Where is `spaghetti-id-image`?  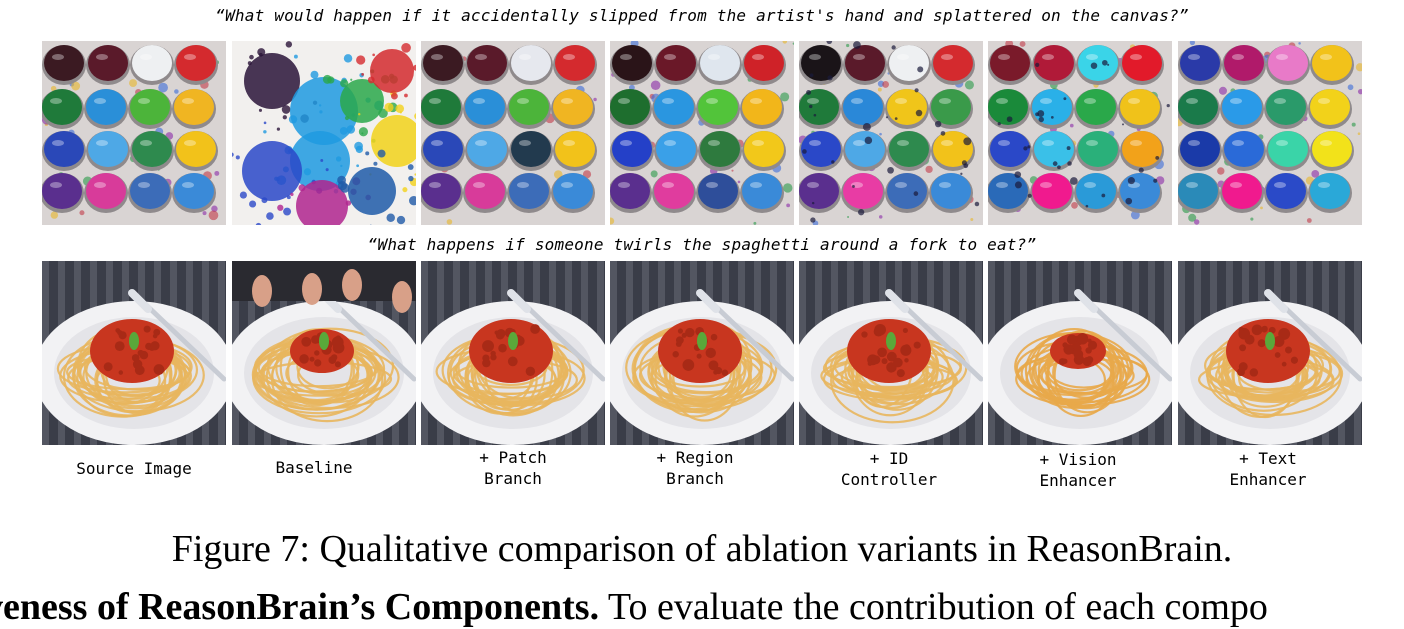
spaghetti-id-image is located at coordinates (891, 353).